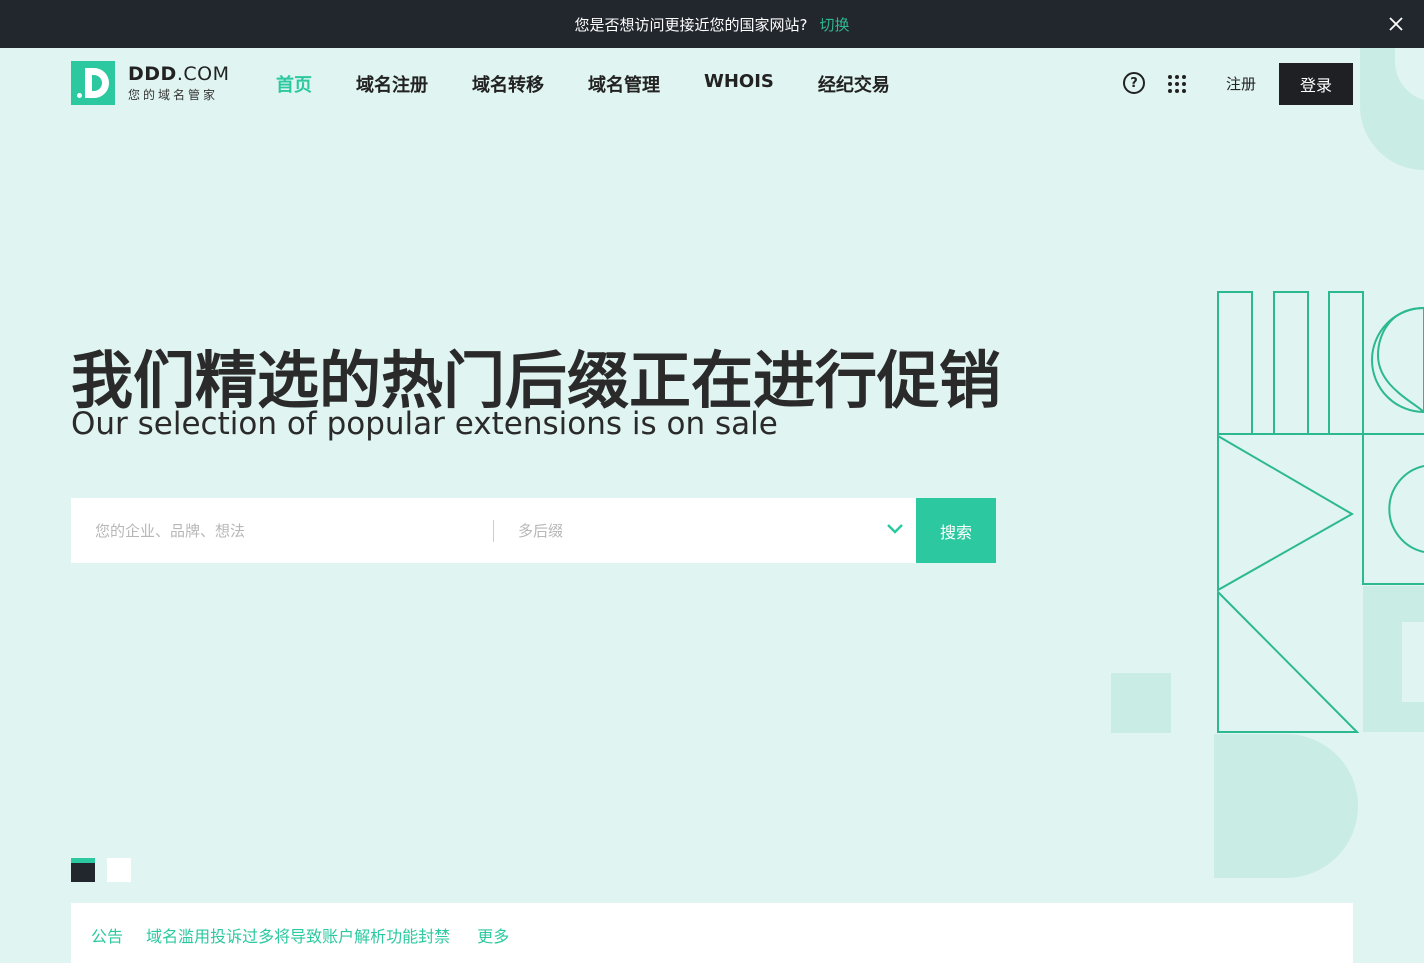 This screenshot has width=1424, height=963. Describe the element at coordinates (895, 529) in the screenshot. I see `chevron-down-icon` at that location.